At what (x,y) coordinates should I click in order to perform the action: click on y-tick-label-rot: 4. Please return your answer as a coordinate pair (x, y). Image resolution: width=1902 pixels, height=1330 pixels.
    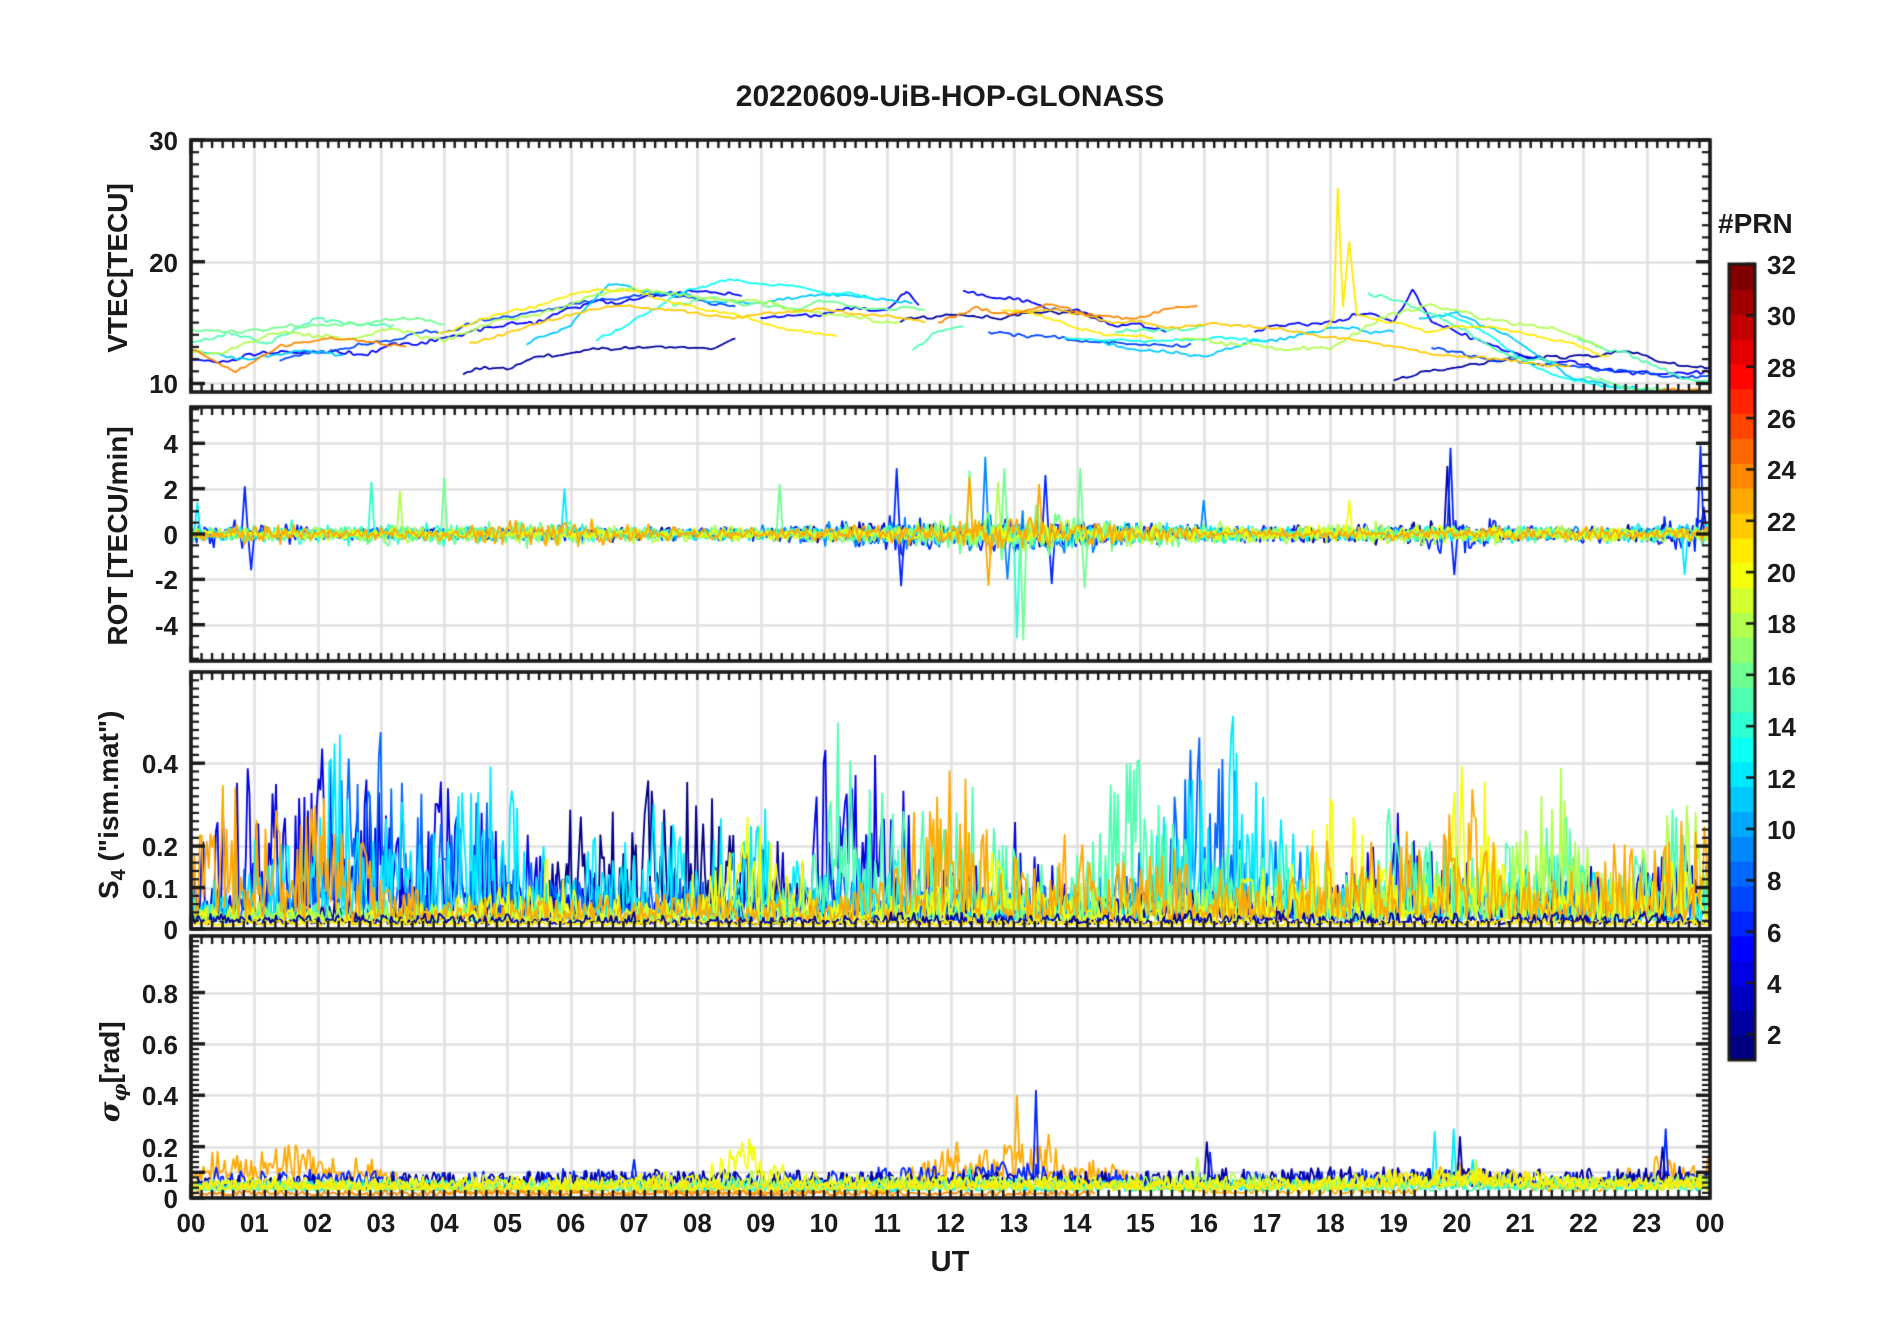
    Looking at the image, I should click on (170, 444).